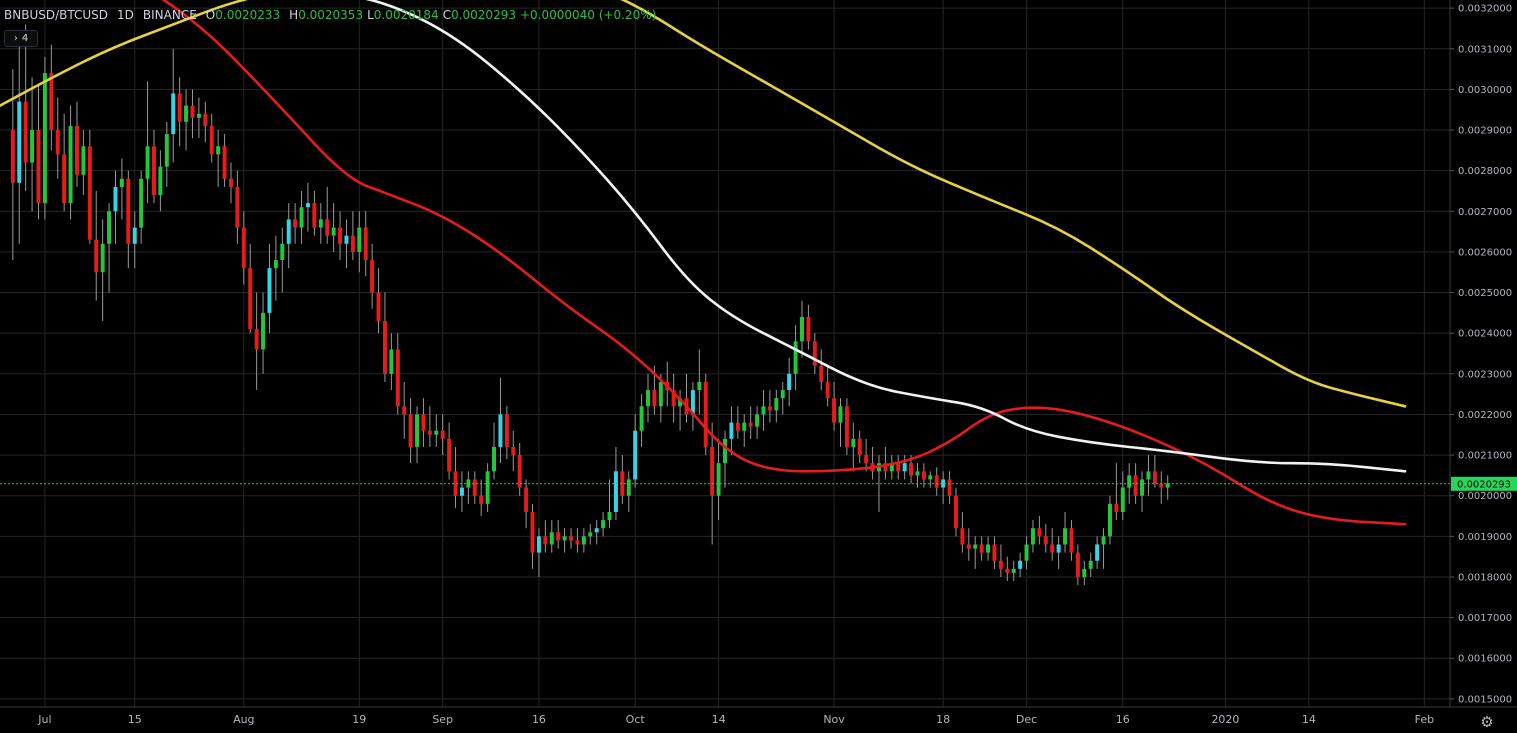  What do you see at coordinates (758, 719) in the screenshot?
I see `time-axis: Jul 15 Aug 19 Sep 16 Oct 14 Nov 18 Dec 16 2020 14 Feb` at bounding box center [758, 719].